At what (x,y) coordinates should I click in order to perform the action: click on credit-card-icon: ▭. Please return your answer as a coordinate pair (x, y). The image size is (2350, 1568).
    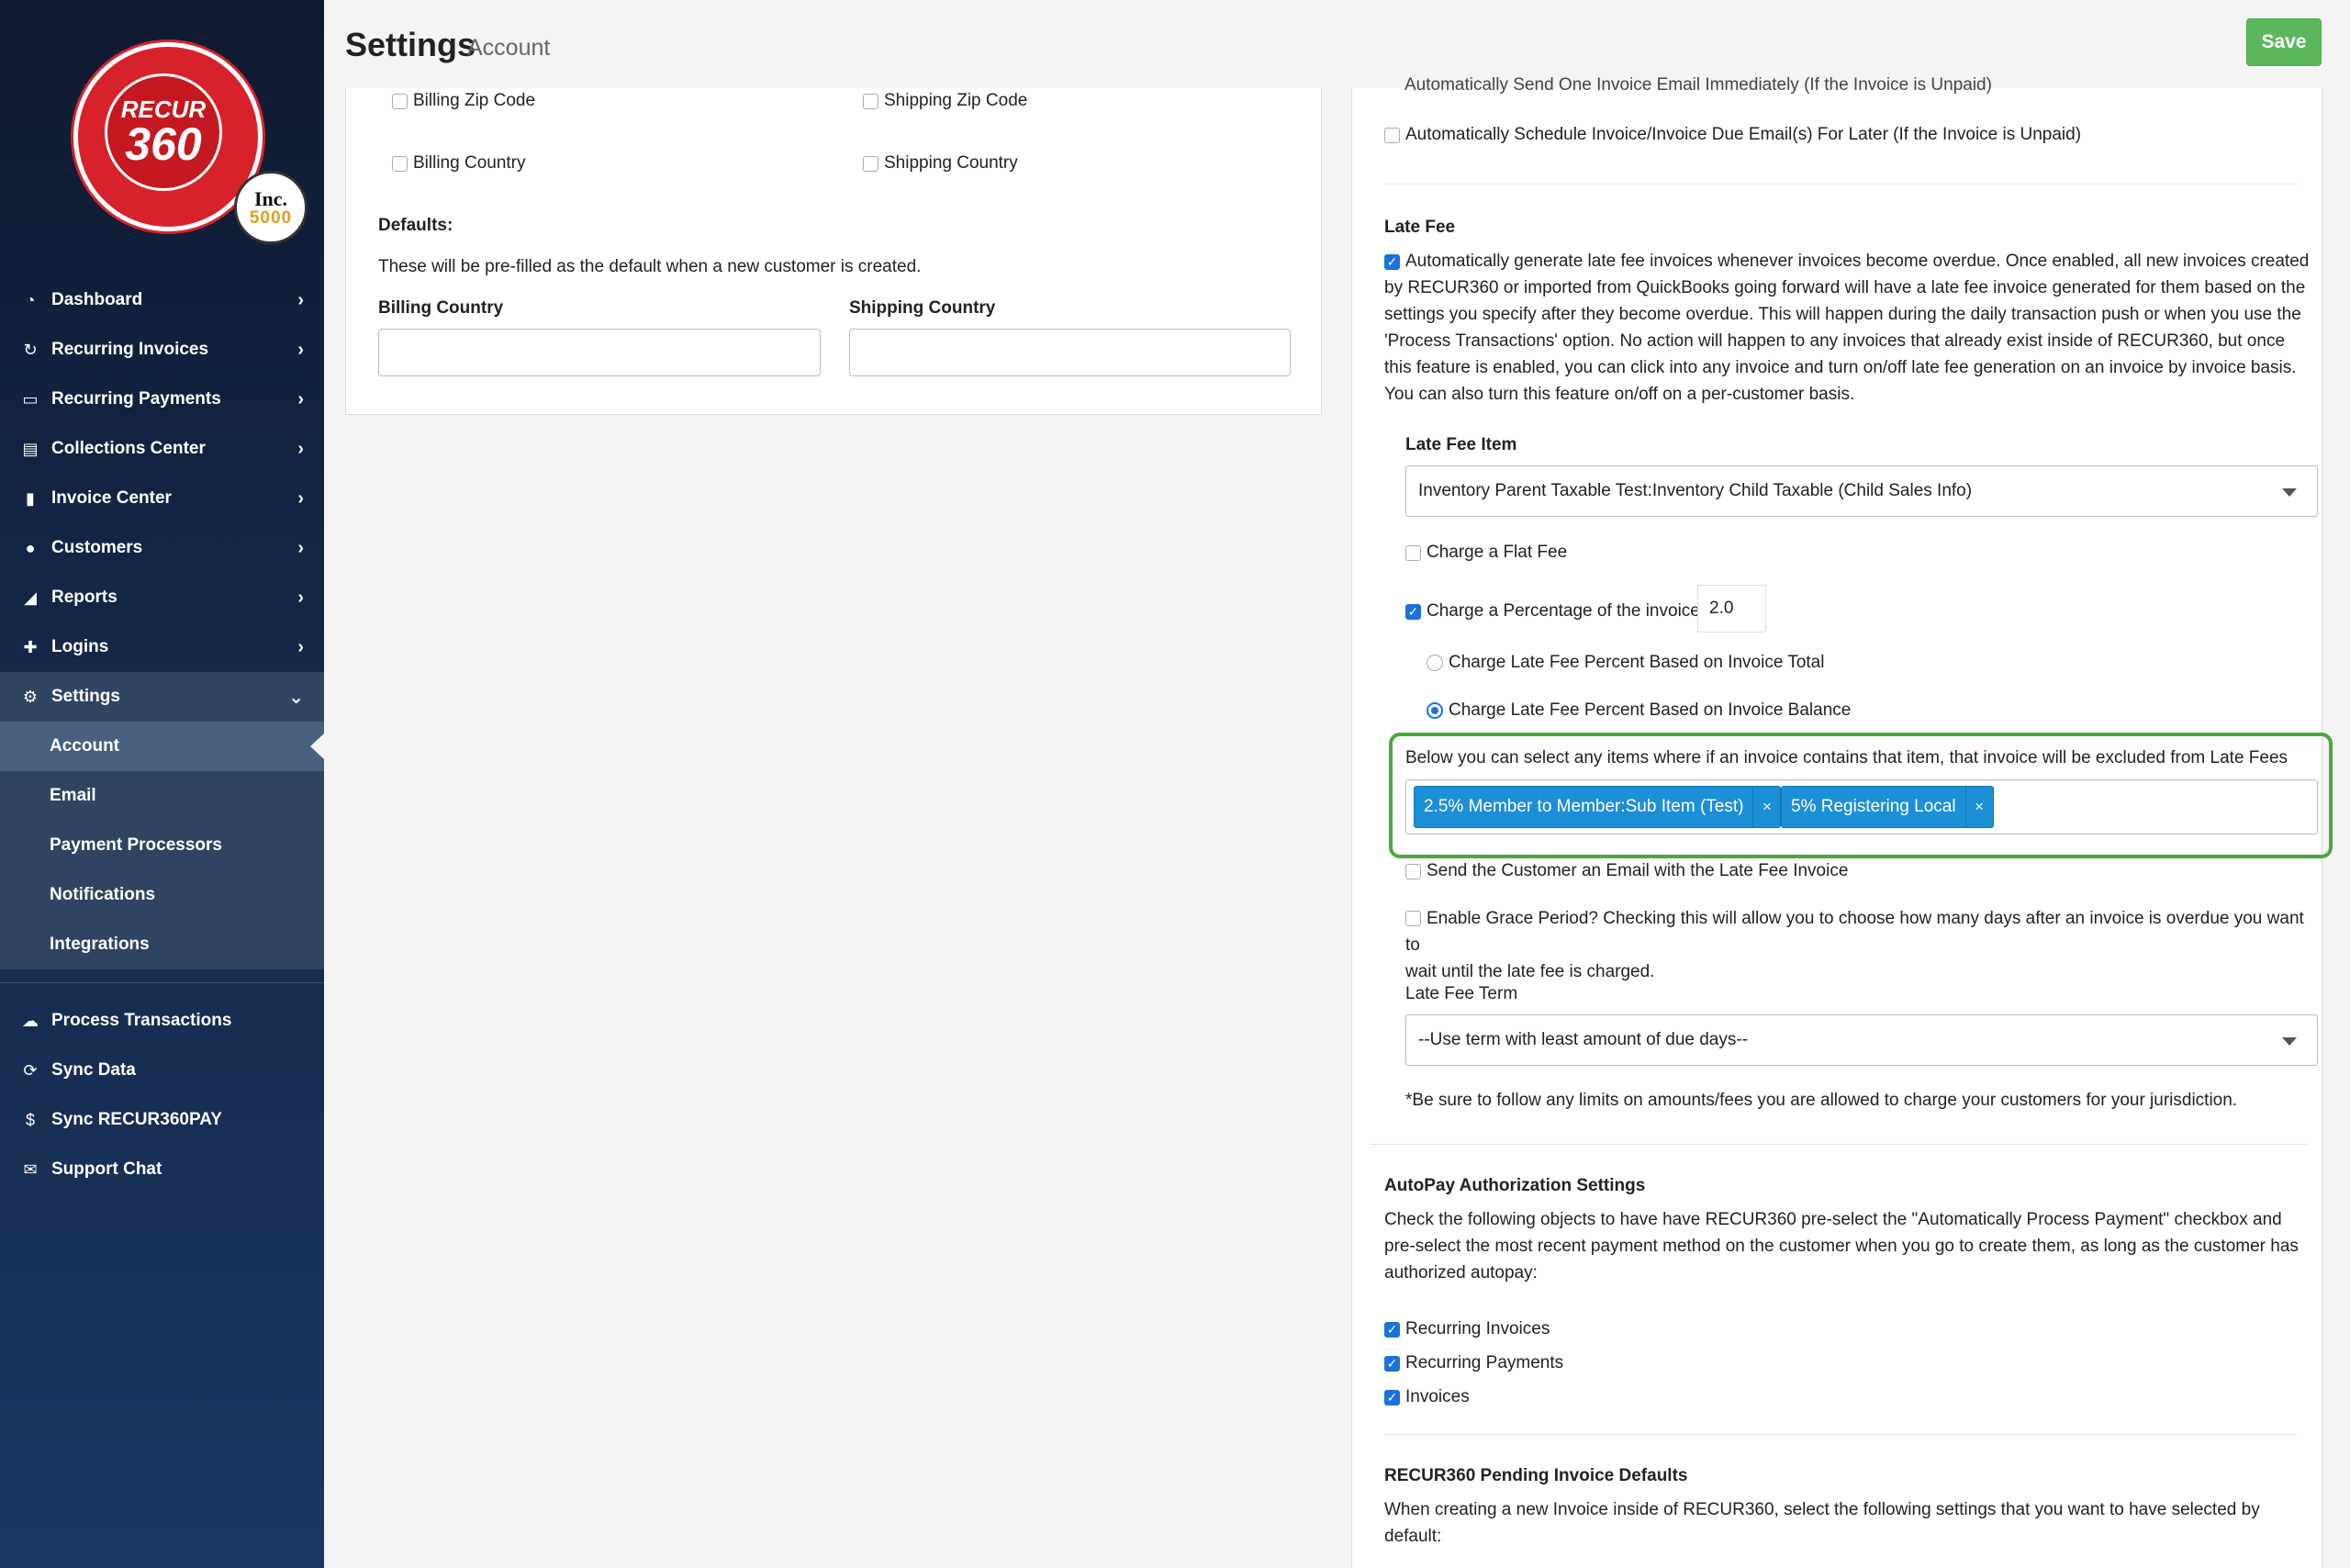
    Looking at the image, I should click on (30, 399).